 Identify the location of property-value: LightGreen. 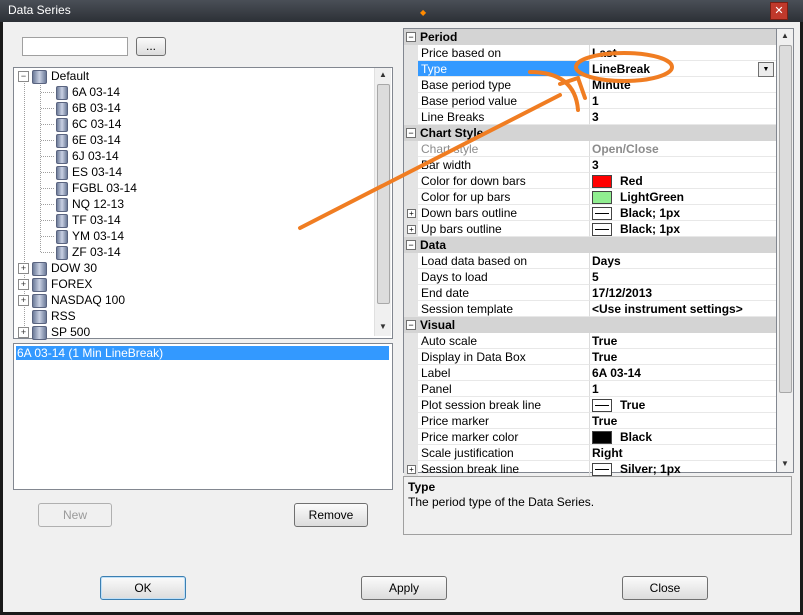
(683, 197).